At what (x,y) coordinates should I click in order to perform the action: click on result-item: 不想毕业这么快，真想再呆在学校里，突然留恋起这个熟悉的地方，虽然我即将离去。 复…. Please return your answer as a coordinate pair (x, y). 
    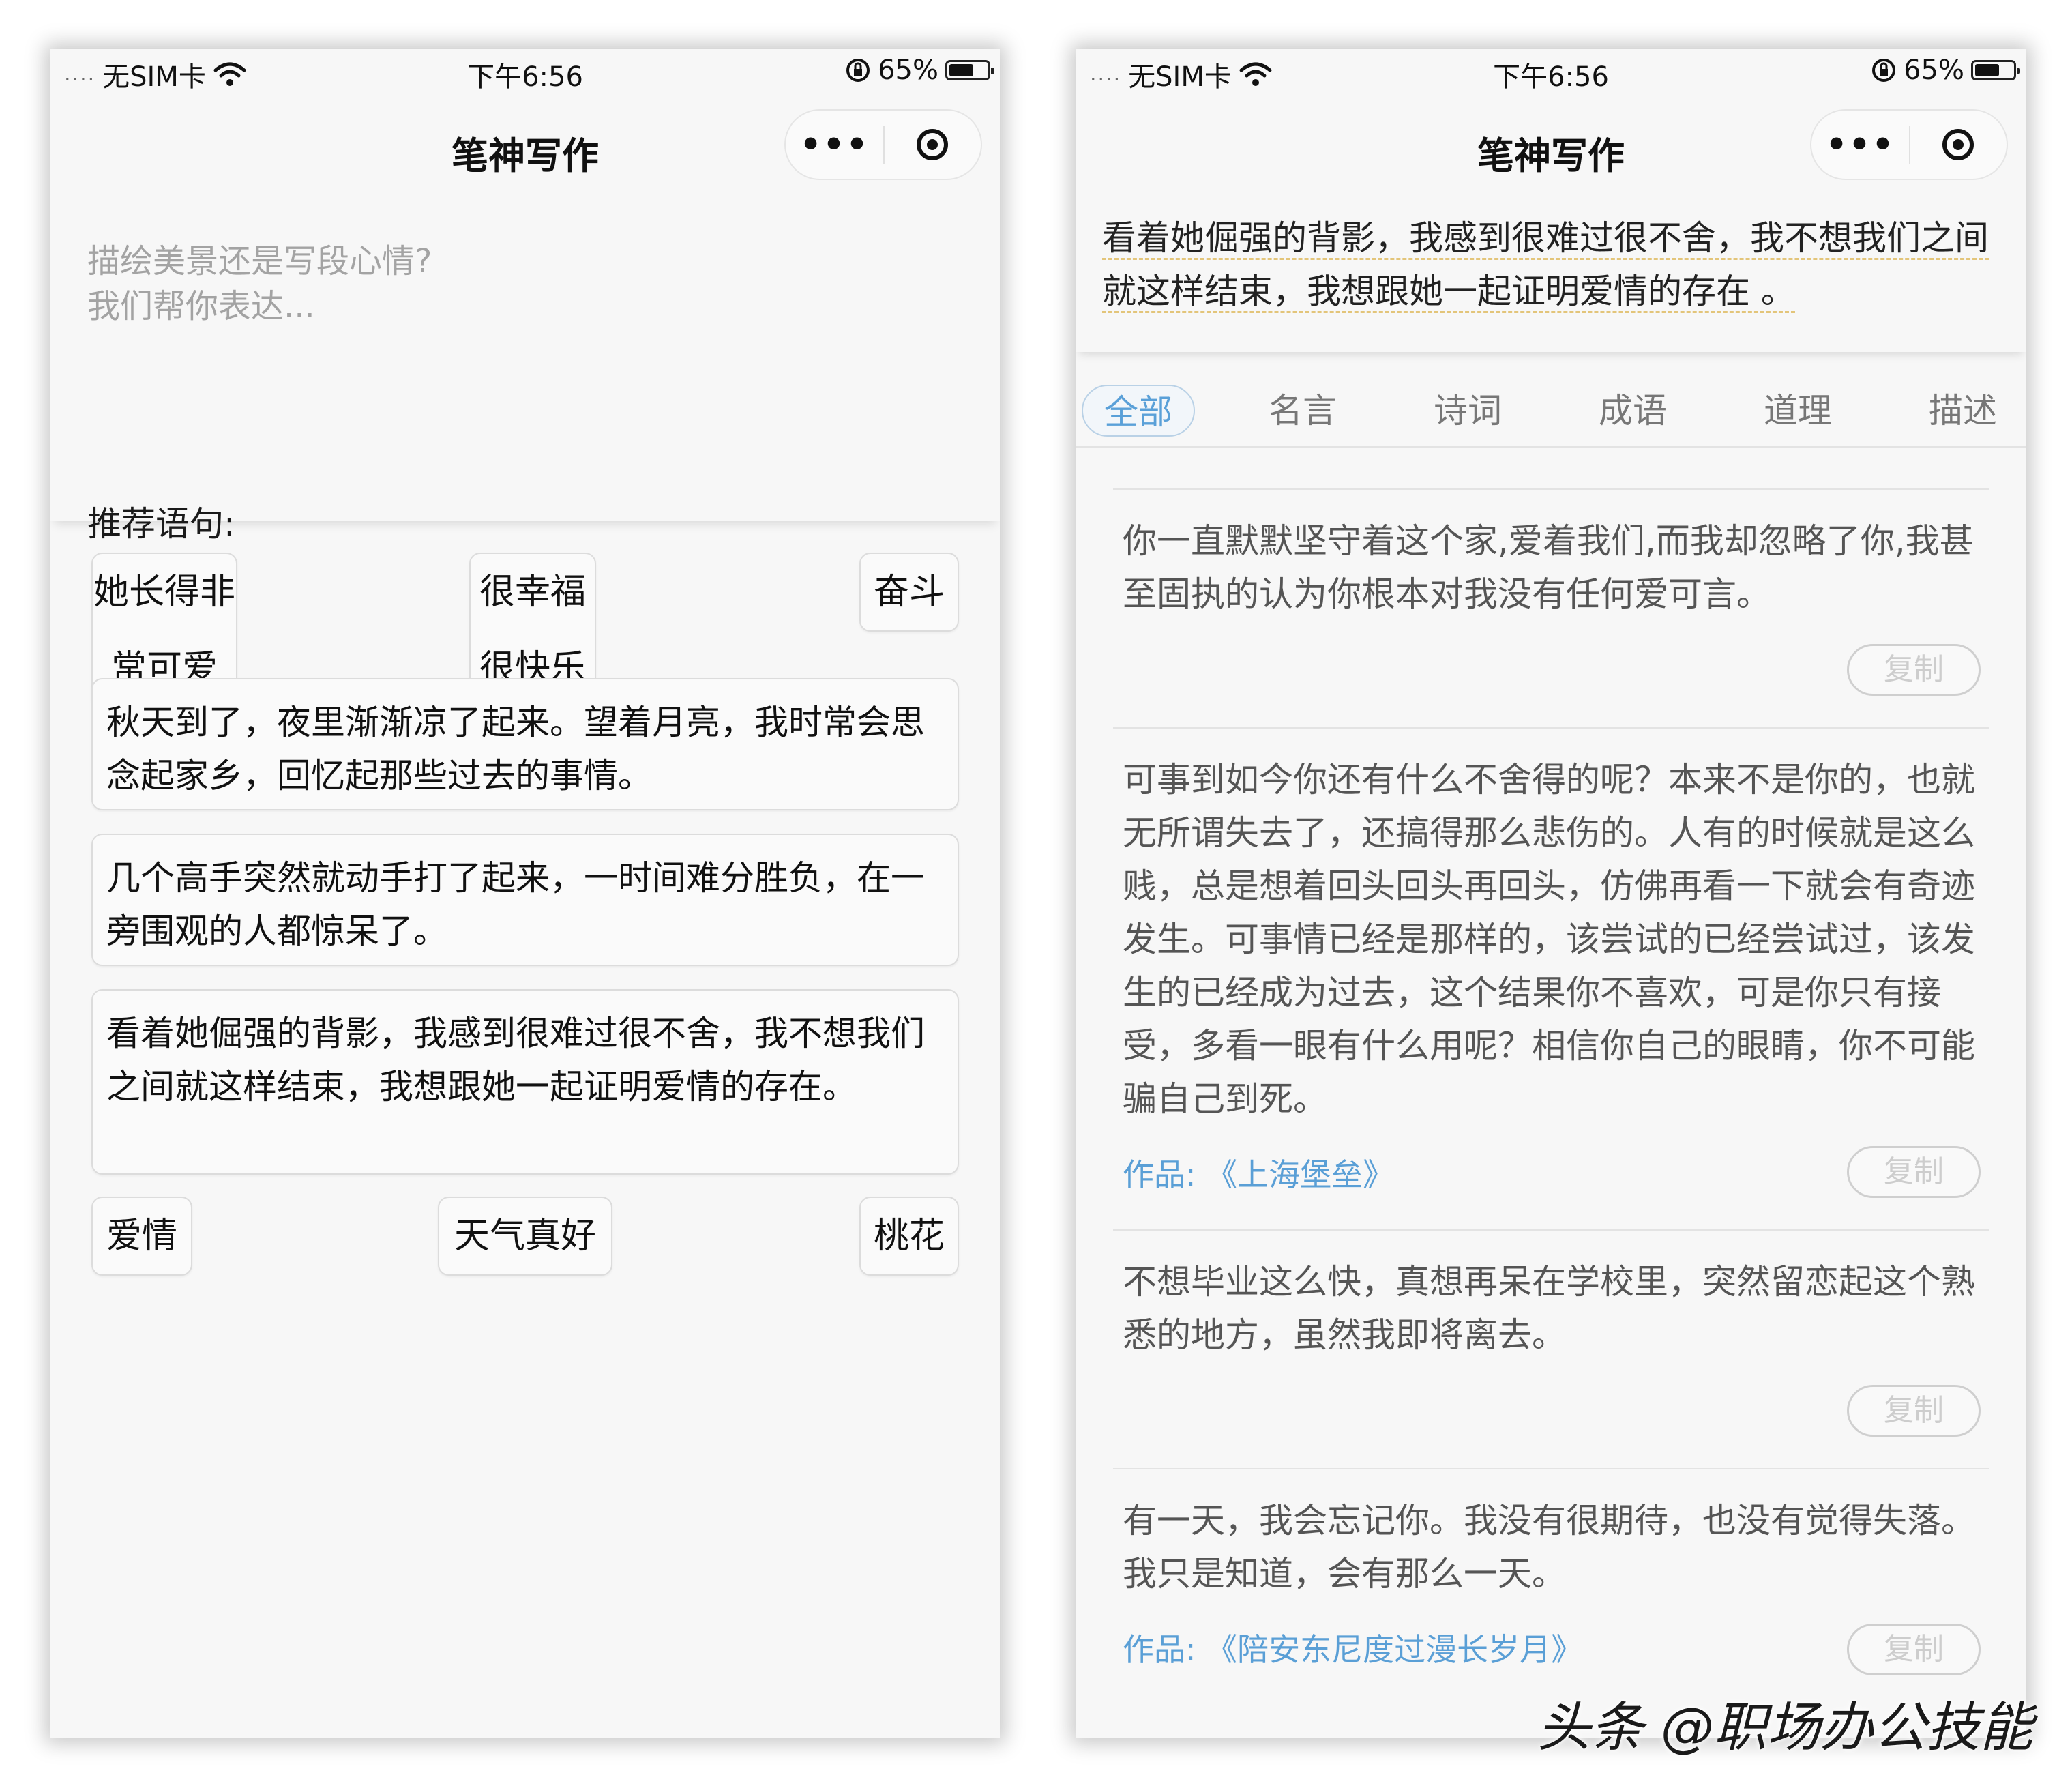
    Looking at the image, I should click on (1551, 1349).